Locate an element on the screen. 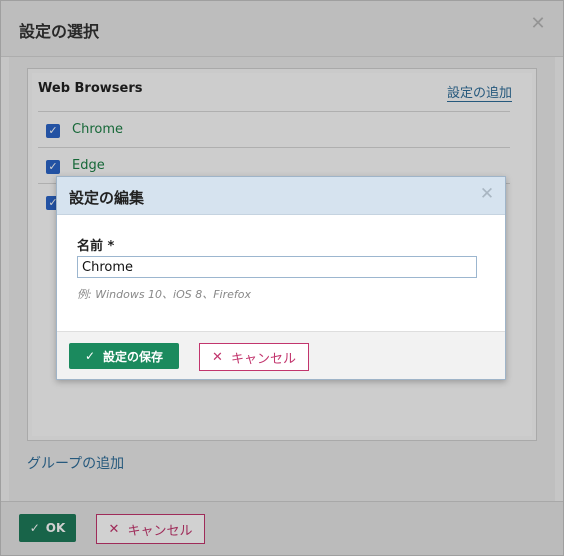 Image resolution: width=564 pixels, height=556 pixels. check-icon: ✓ is located at coordinates (90, 356).